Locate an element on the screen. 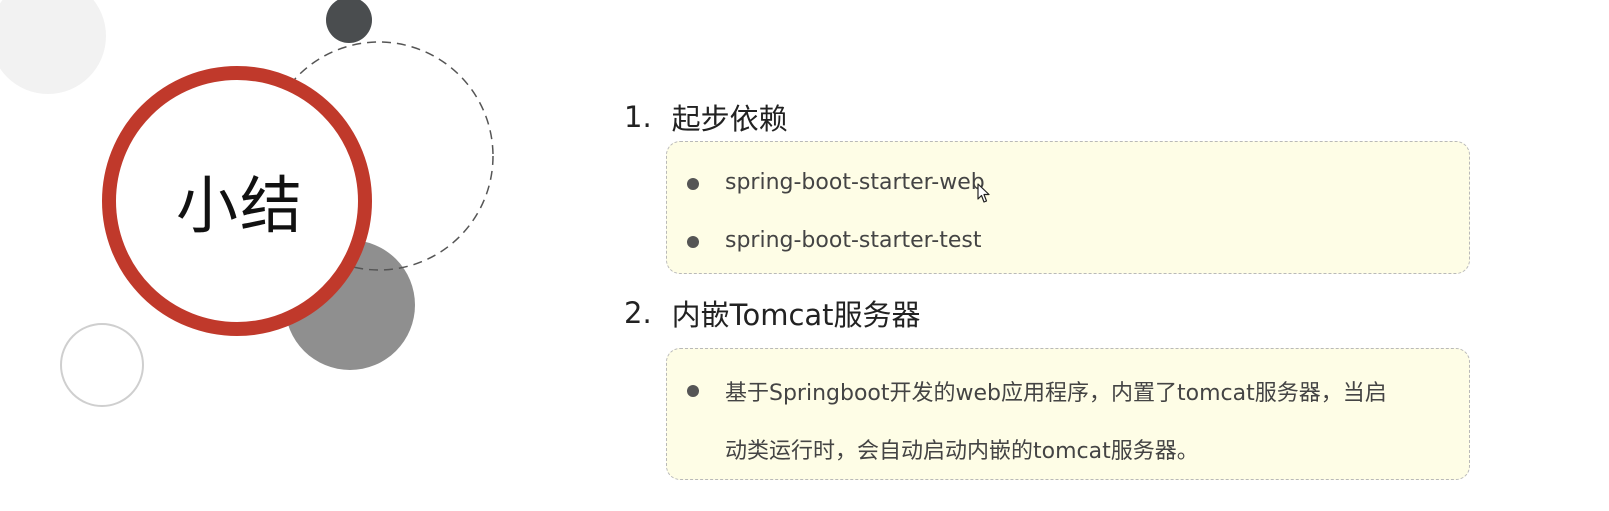 The image size is (1609, 511). section-2-heading: 2. 内嵌Tomcat服务器 is located at coordinates (772, 313).